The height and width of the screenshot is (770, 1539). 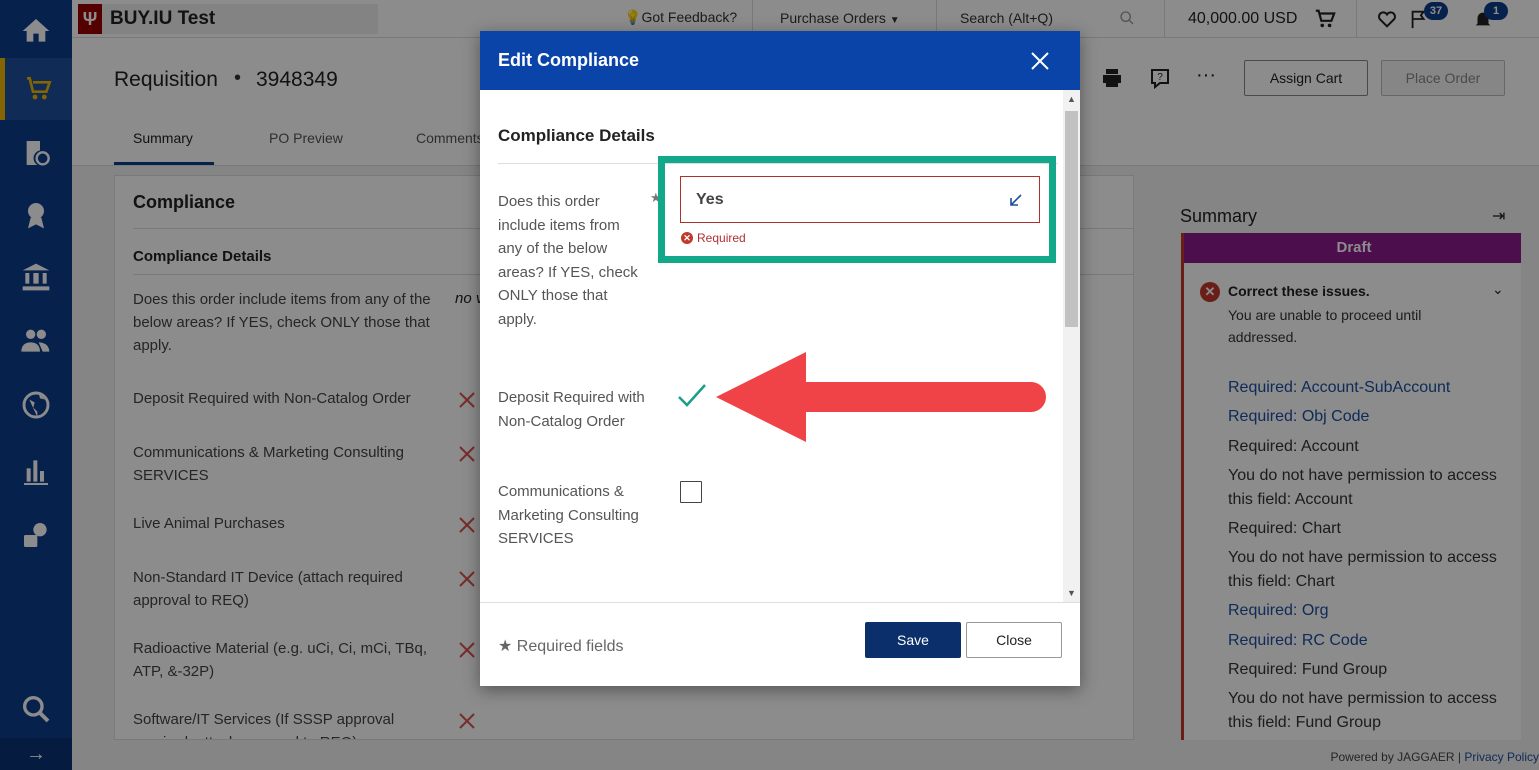 I want to click on checkmark-icon, so click(x=692, y=396).